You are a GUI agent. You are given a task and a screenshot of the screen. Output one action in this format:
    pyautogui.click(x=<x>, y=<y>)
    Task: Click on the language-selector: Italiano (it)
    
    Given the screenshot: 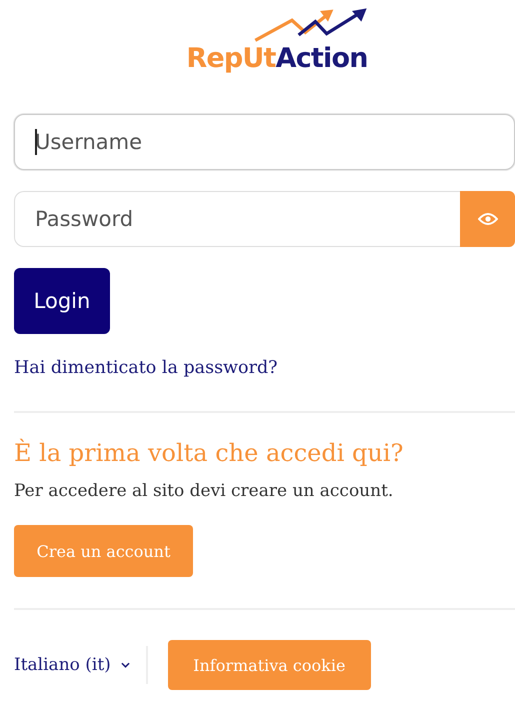 What is the action you would take?
    pyautogui.click(x=72, y=665)
    